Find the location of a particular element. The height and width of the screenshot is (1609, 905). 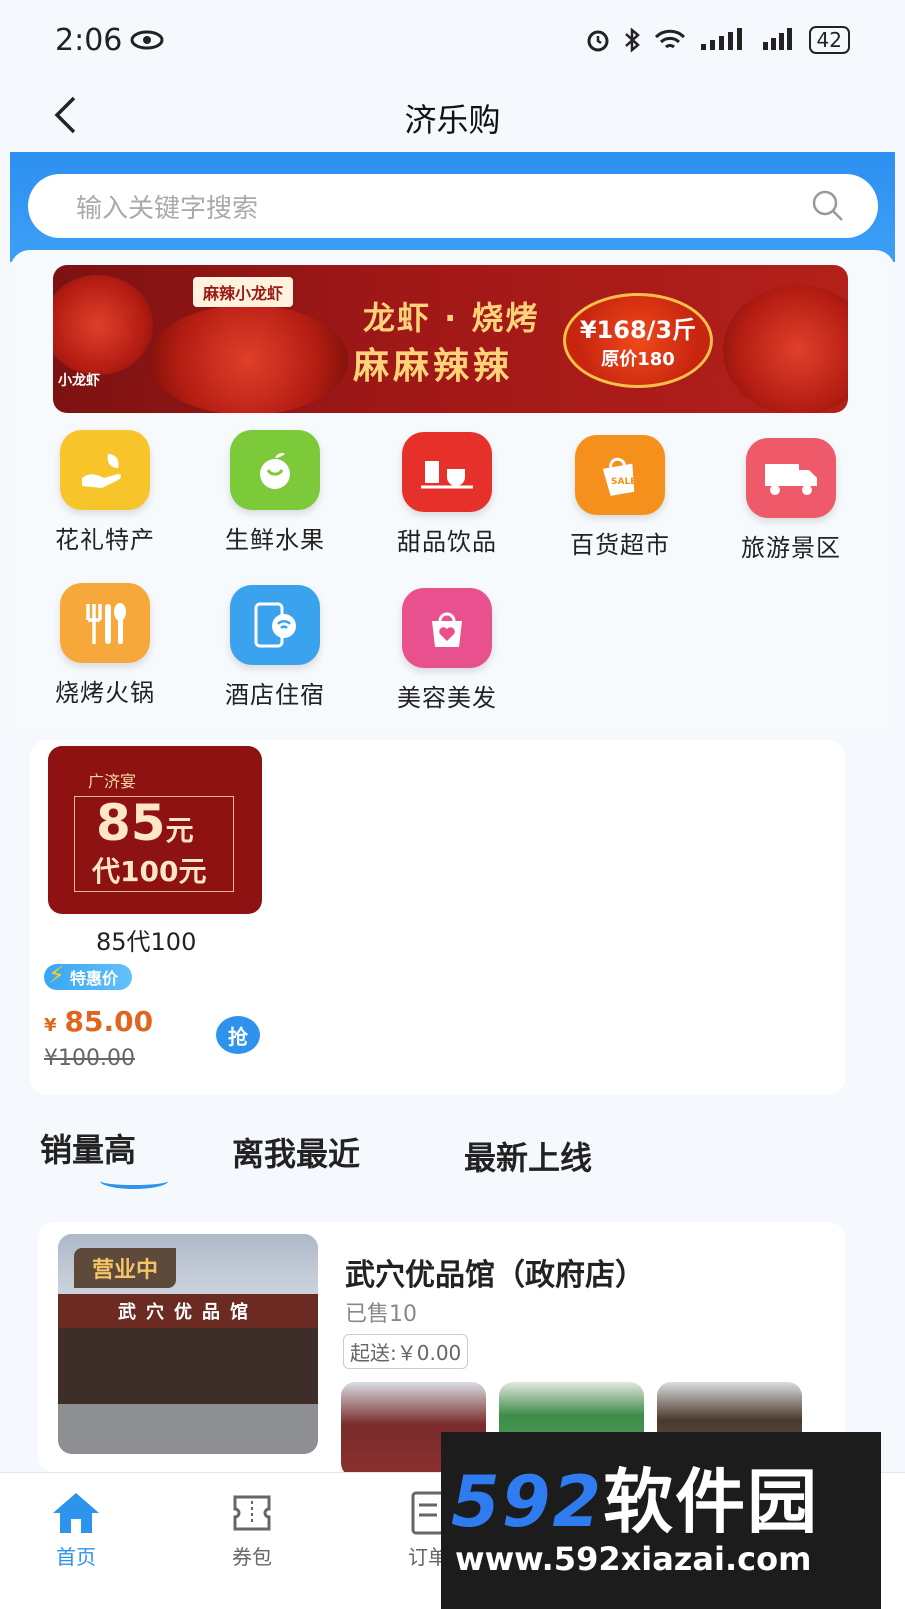

status-time: 2:06 is located at coordinates (109, 40).